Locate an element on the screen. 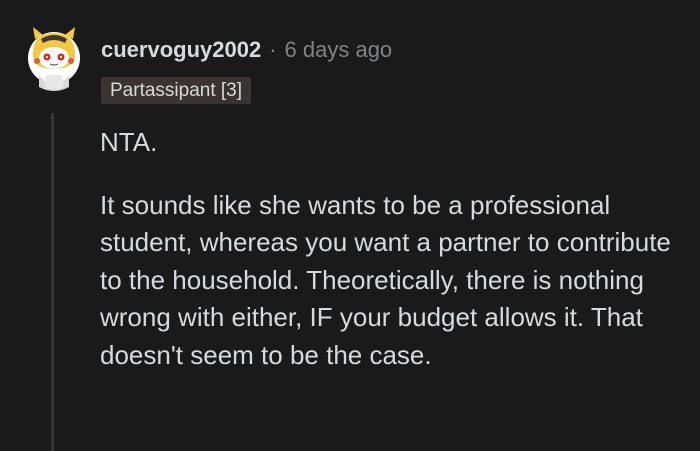 The height and width of the screenshot is (451, 700). thread-collapse-line is located at coordinates (52, 282).